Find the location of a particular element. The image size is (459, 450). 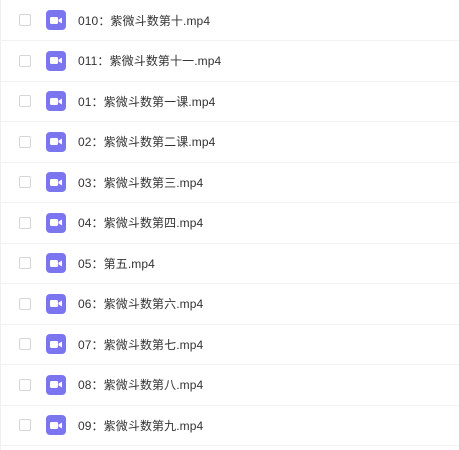

file-row: 011：紫微斗数第十一.mp4 is located at coordinates (230, 61).